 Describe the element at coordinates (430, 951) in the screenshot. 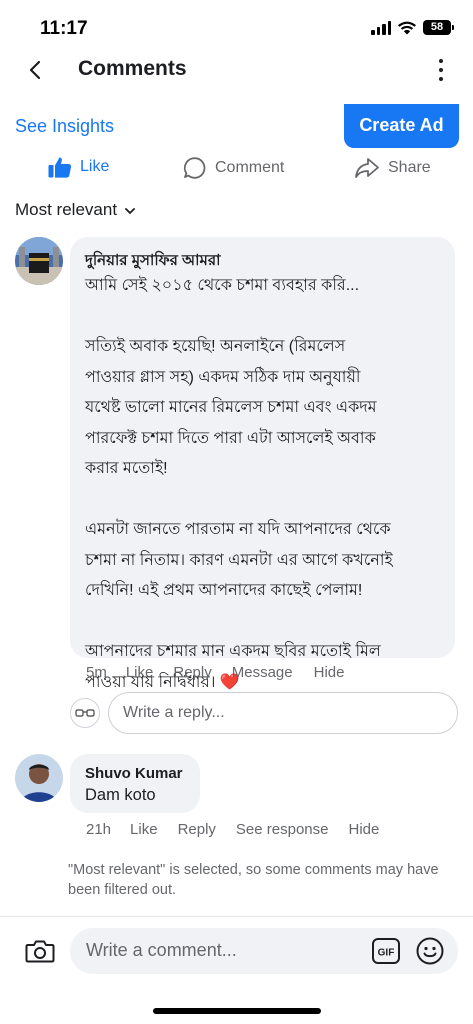

I see `emoji-icon` at that location.